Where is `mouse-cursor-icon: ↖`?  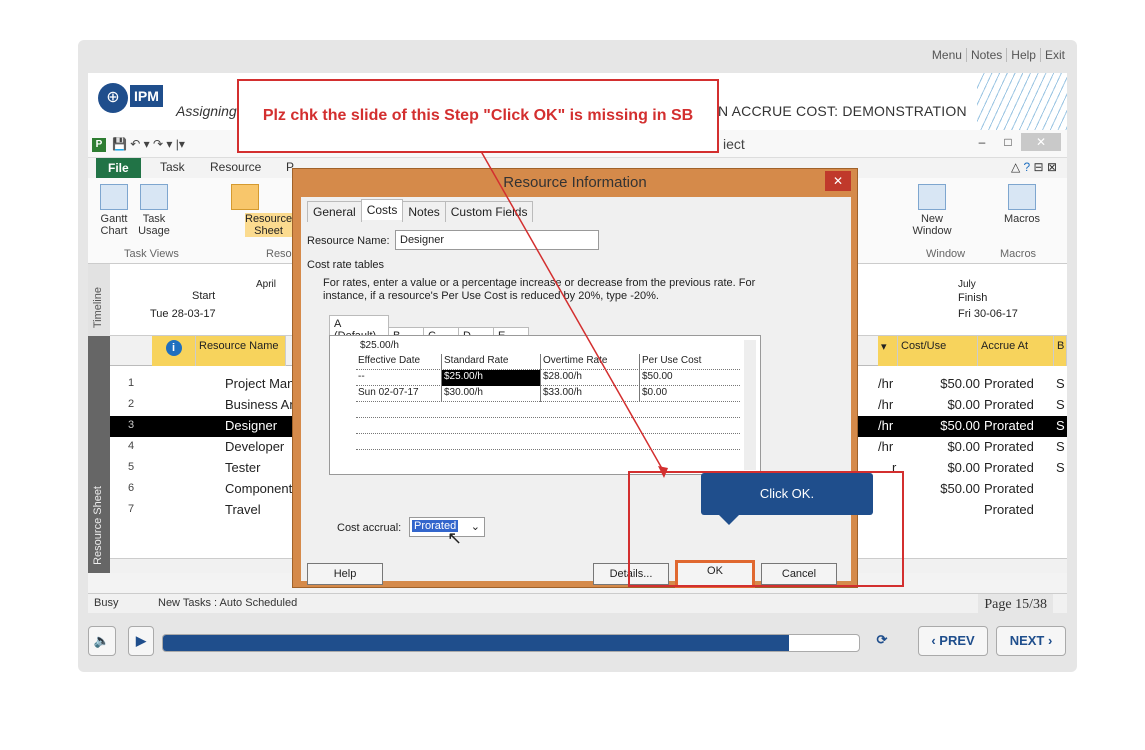 mouse-cursor-icon: ↖ is located at coordinates (455, 538).